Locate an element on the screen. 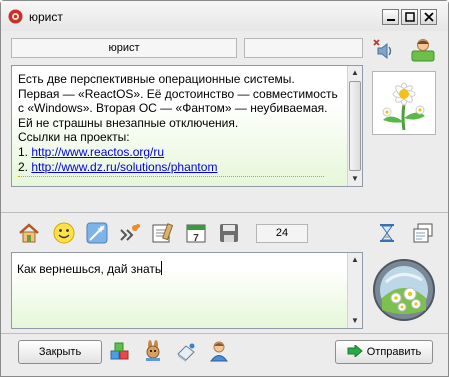  maximize-button is located at coordinates (409, 17).